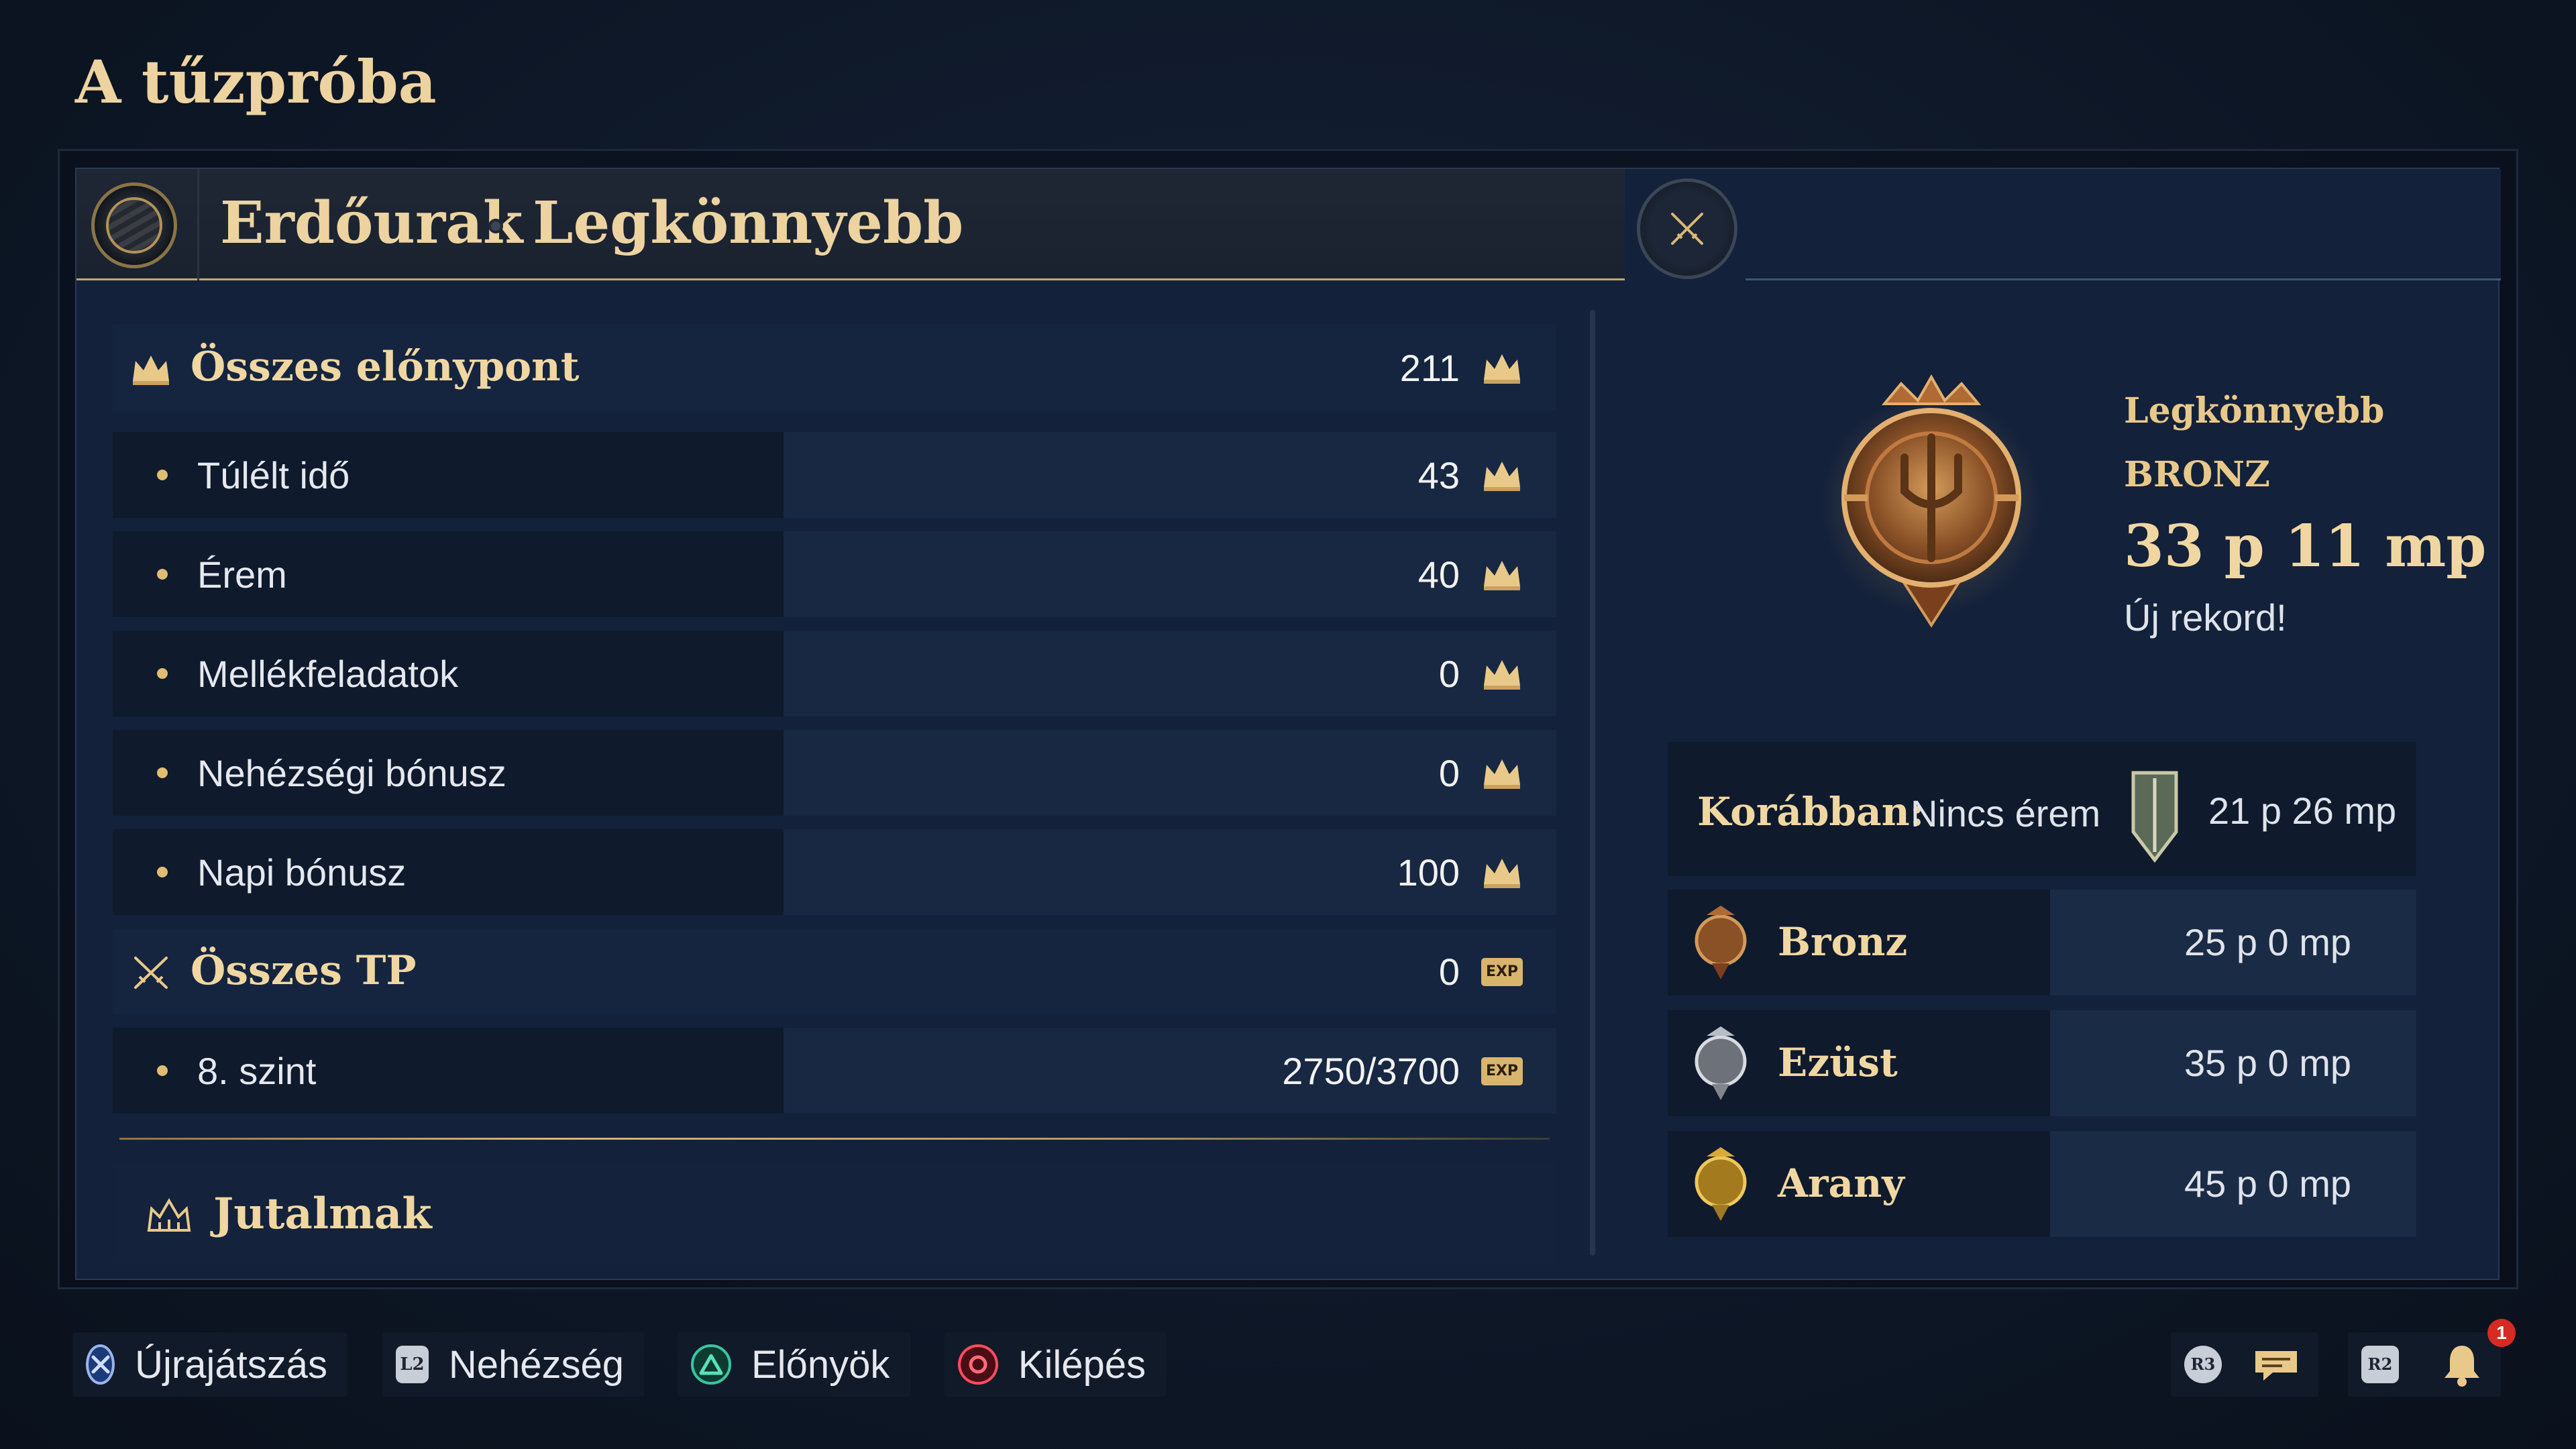  I want to click on triangle-button-icon, so click(711, 1364).